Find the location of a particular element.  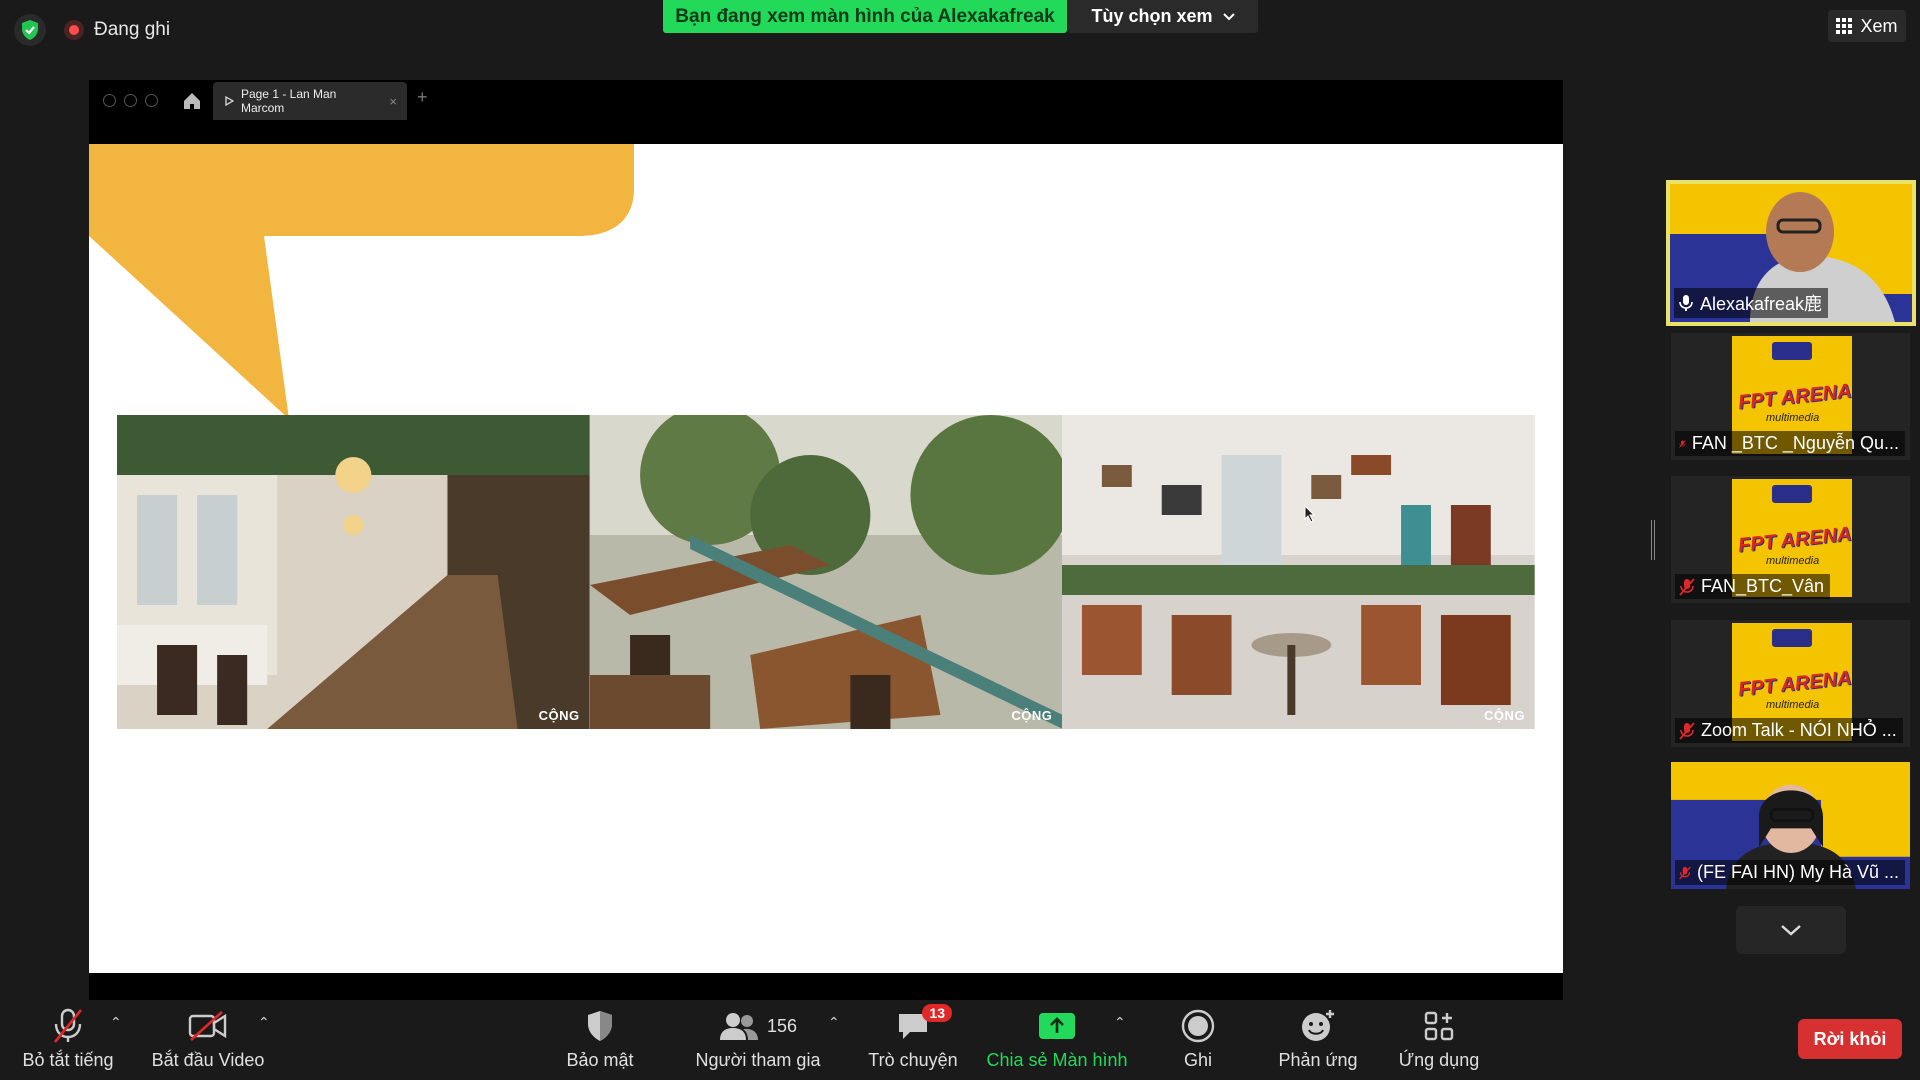

active-speaker-icon is located at coordinates (1686, 303).